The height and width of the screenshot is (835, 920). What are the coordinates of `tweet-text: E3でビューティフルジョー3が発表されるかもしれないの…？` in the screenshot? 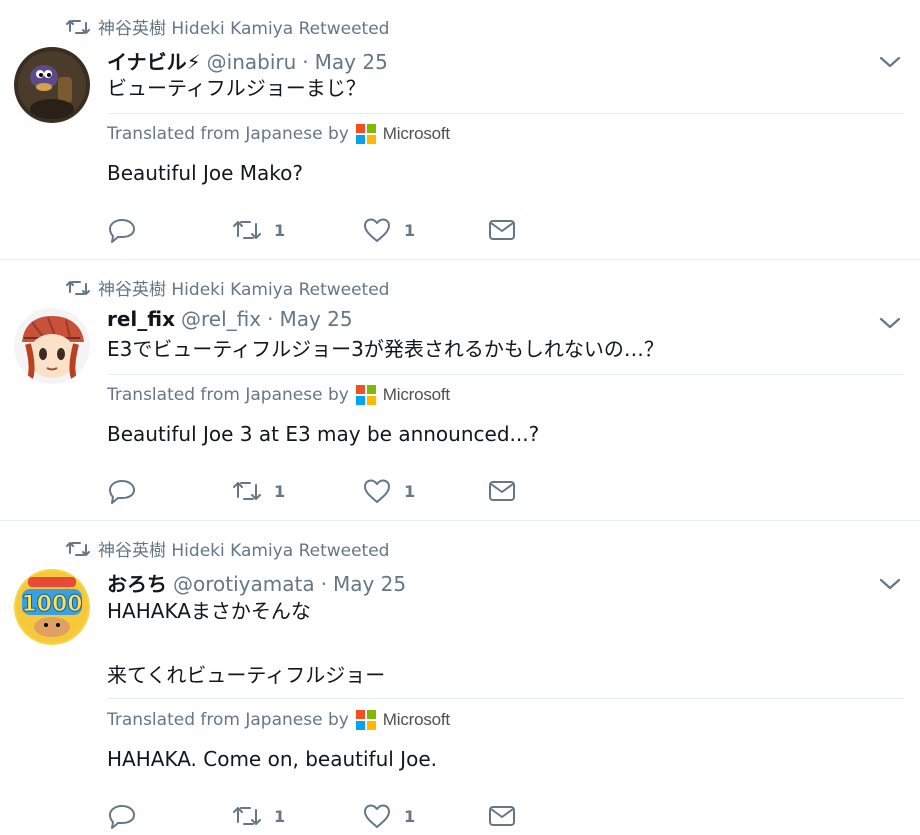 It's located at (385, 349).